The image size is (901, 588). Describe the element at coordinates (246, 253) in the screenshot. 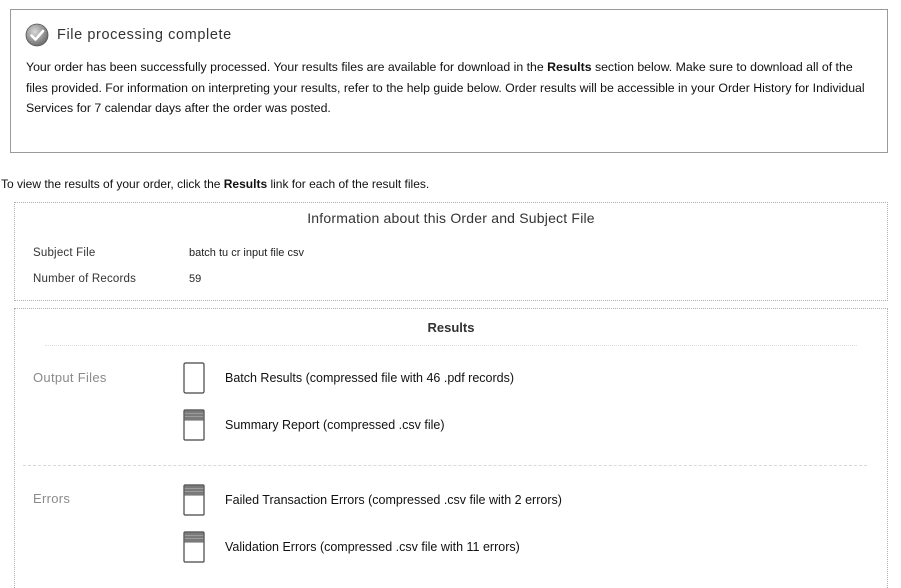

I see `subject-file-value: batch tu cr input file csv` at that location.